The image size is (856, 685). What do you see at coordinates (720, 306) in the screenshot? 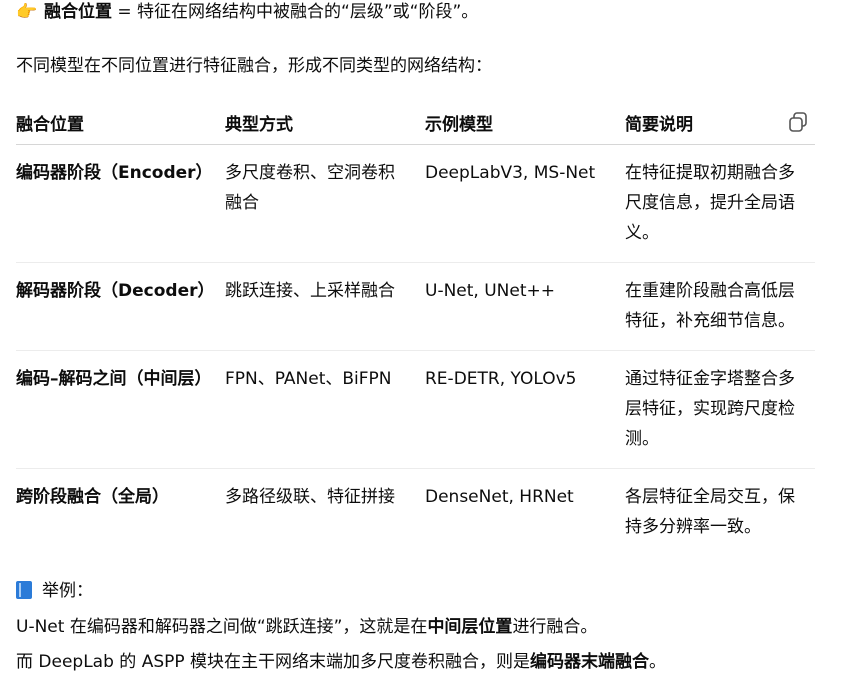
I see `cell-desc: 在重建阶段融合高低层特征，补充细节信息。` at bounding box center [720, 306].